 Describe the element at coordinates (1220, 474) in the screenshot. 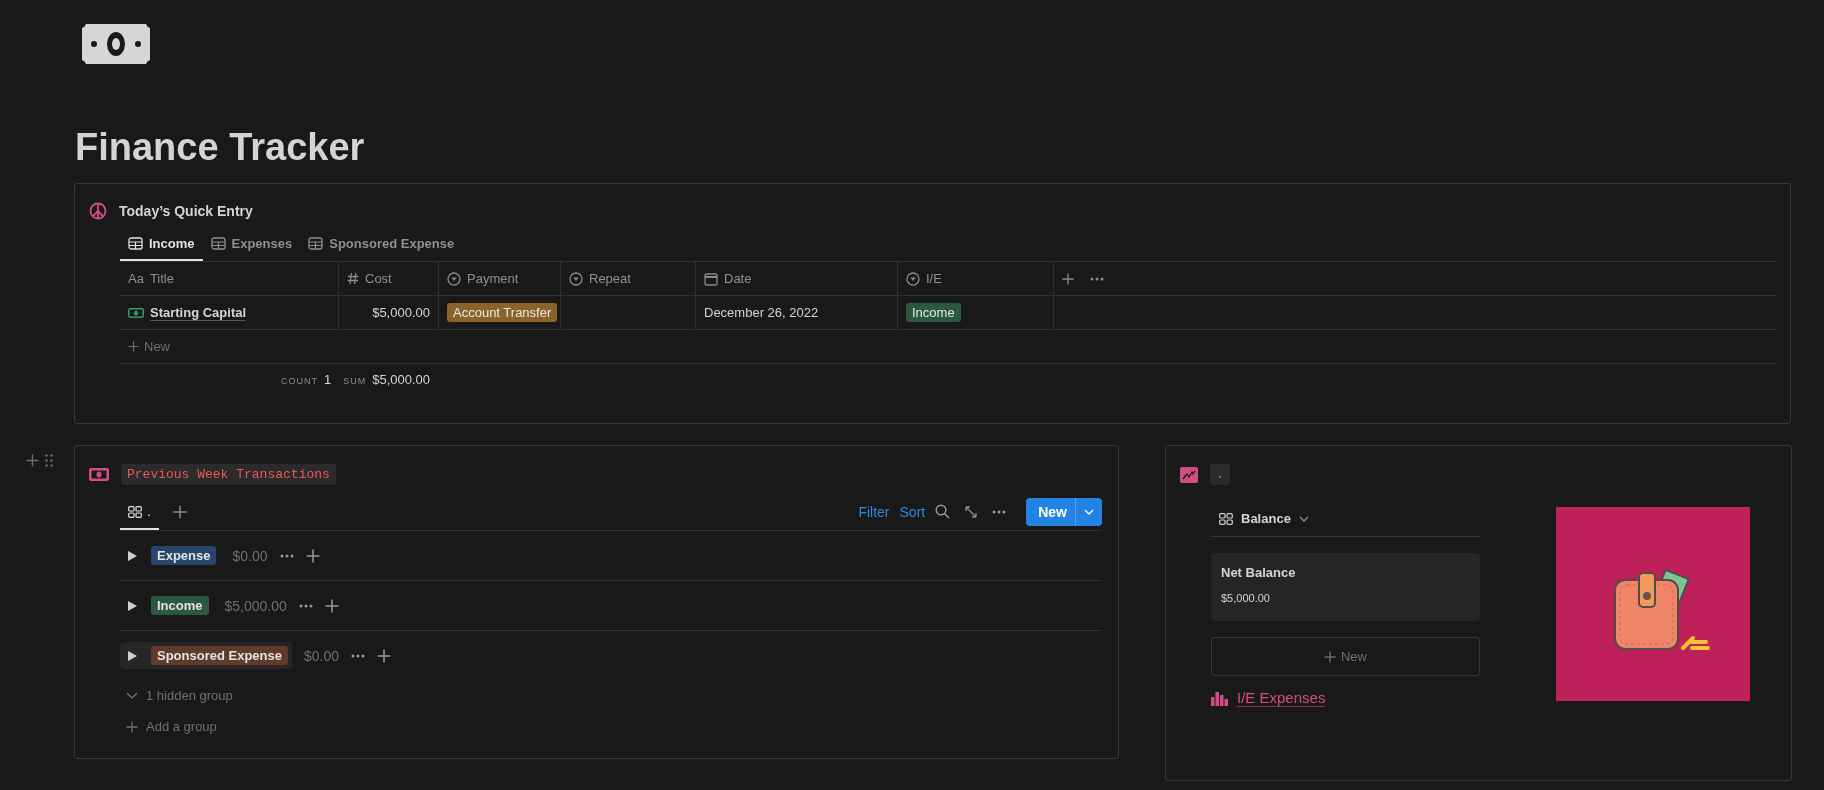

I see `section-title: .` at that location.